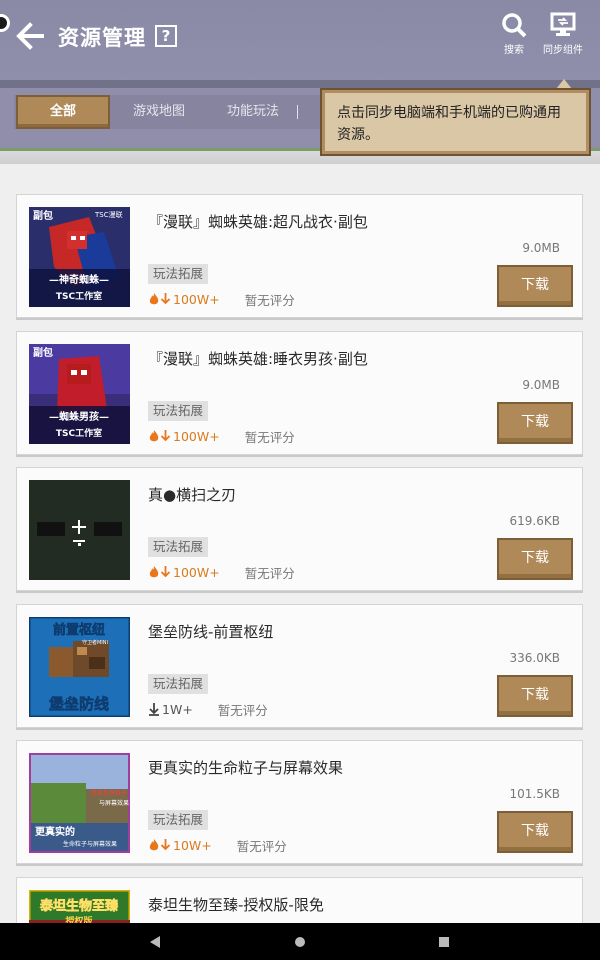  What do you see at coordinates (258, 359) in the screenshot?
I see `resource-title: 『漫联』蜘蛛英雄:睡衣男孩·副包` at bounding box center [258, 359].